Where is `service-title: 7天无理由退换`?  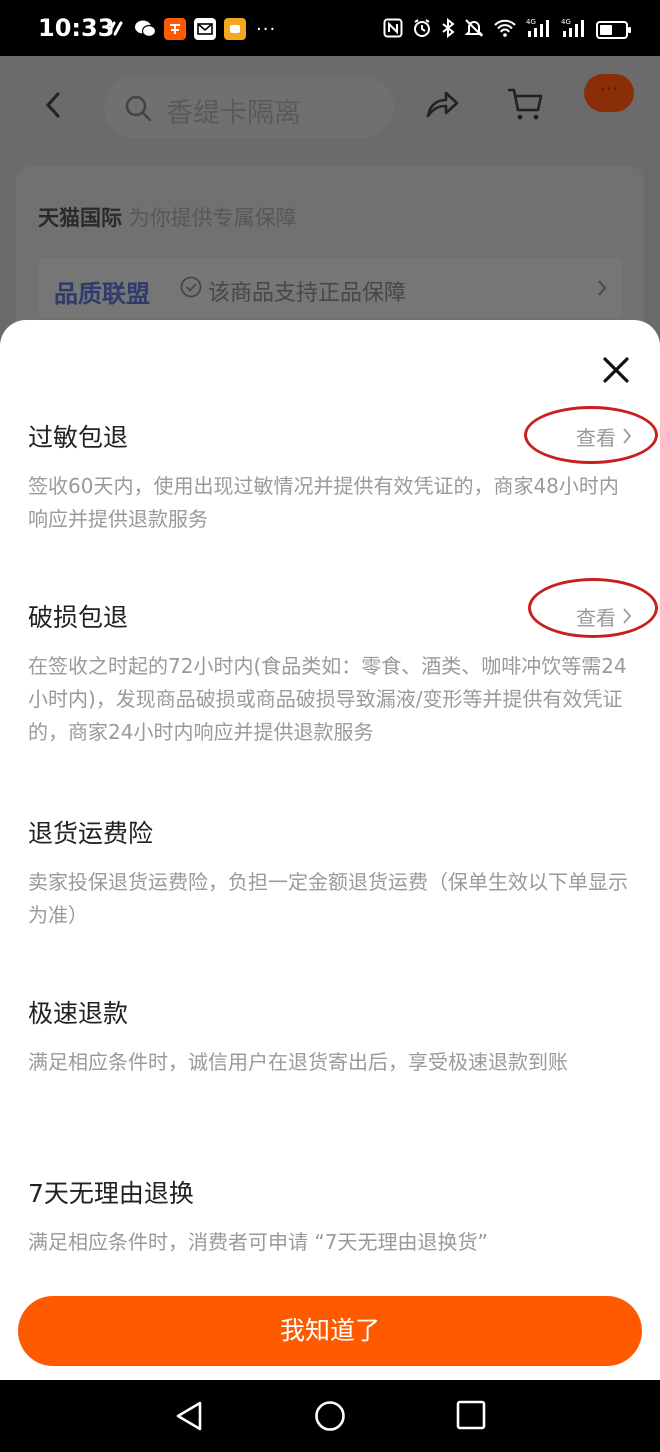
service-title: 7天无理由退换 is located at coordinates (111, 1193).